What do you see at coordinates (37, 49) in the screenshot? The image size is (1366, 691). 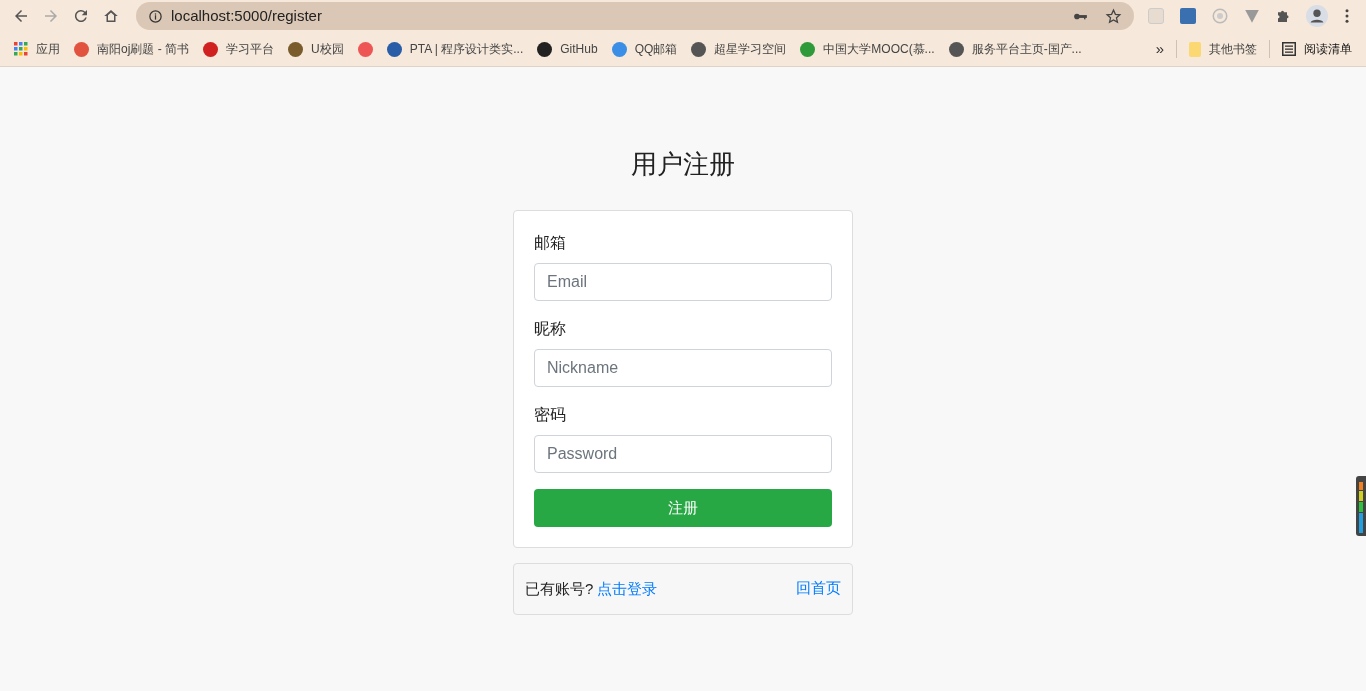 I see `bookmark-link: 应用` at bounding box center [37, 49].